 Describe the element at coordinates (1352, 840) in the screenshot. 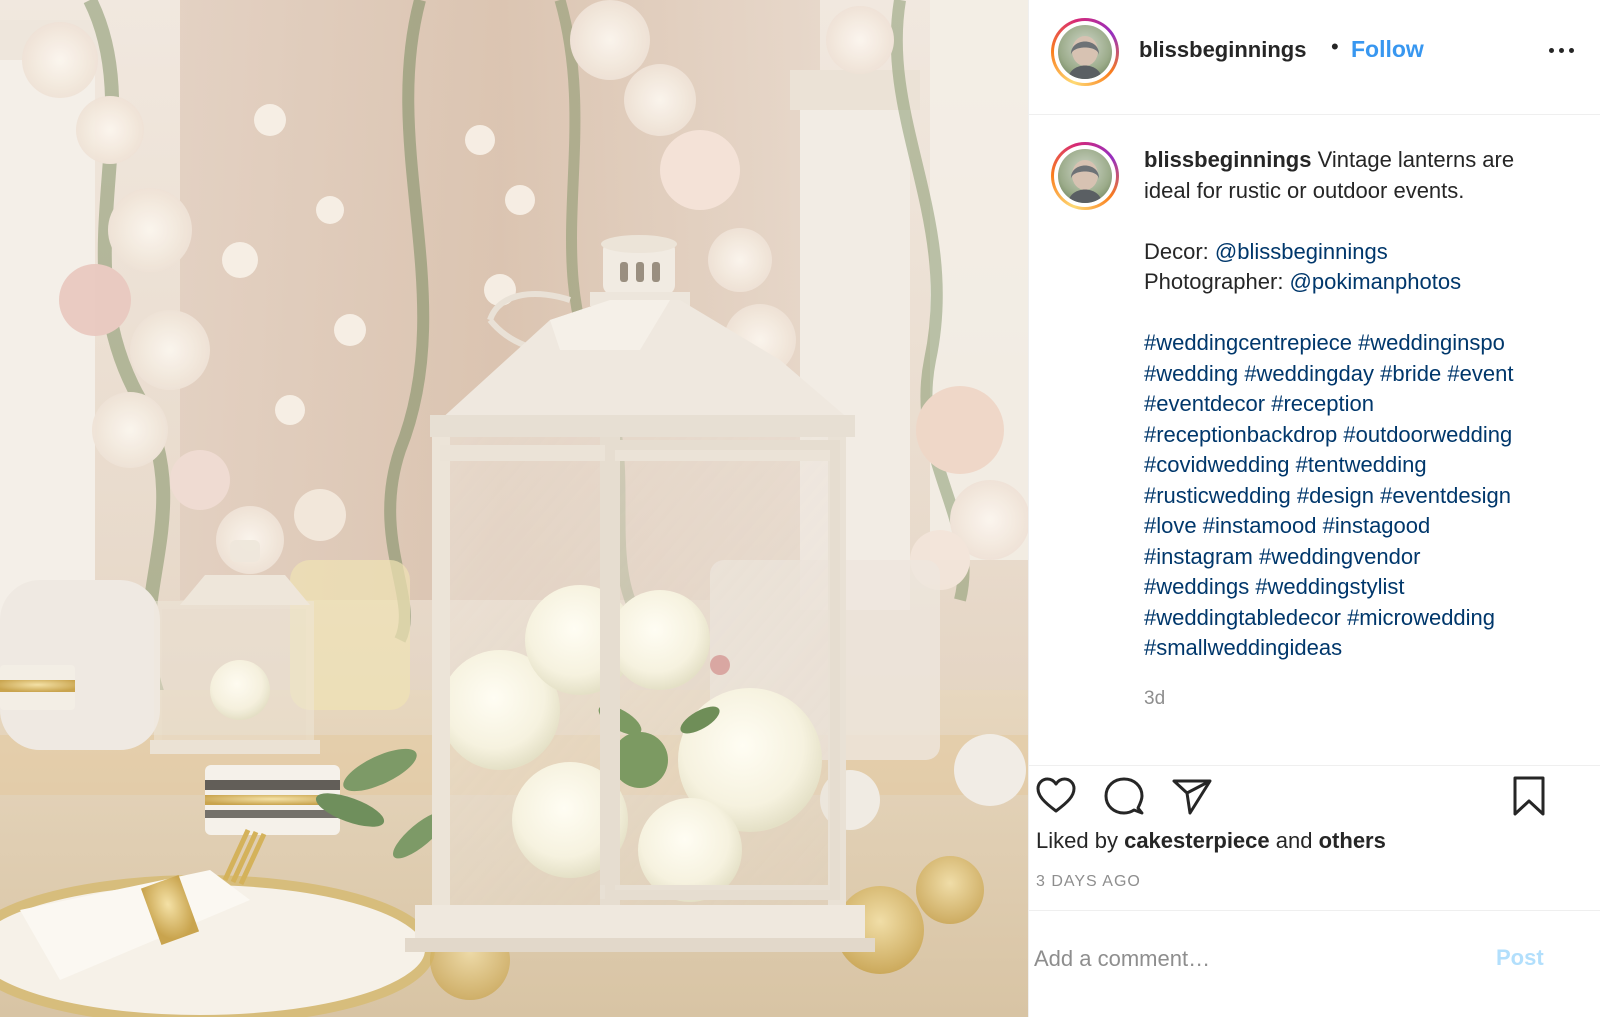

I see `liked-by-others: others` at that location.